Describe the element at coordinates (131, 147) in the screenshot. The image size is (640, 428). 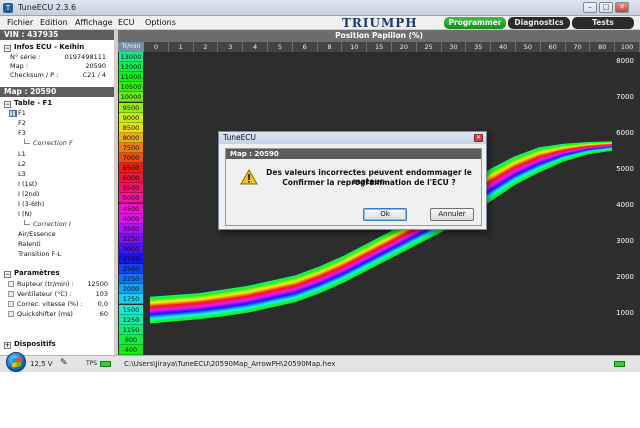
I see `rpm-cell: 7500` at that location.